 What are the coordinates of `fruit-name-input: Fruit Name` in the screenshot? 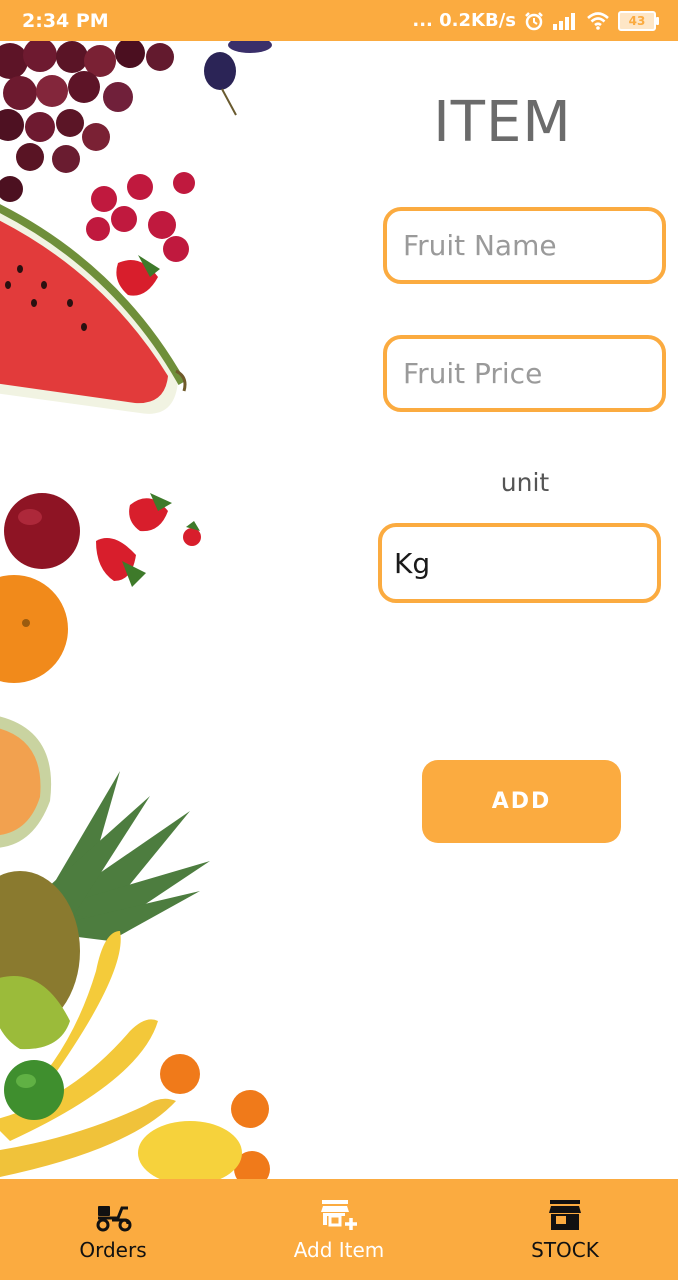 It's located at (524, 245).